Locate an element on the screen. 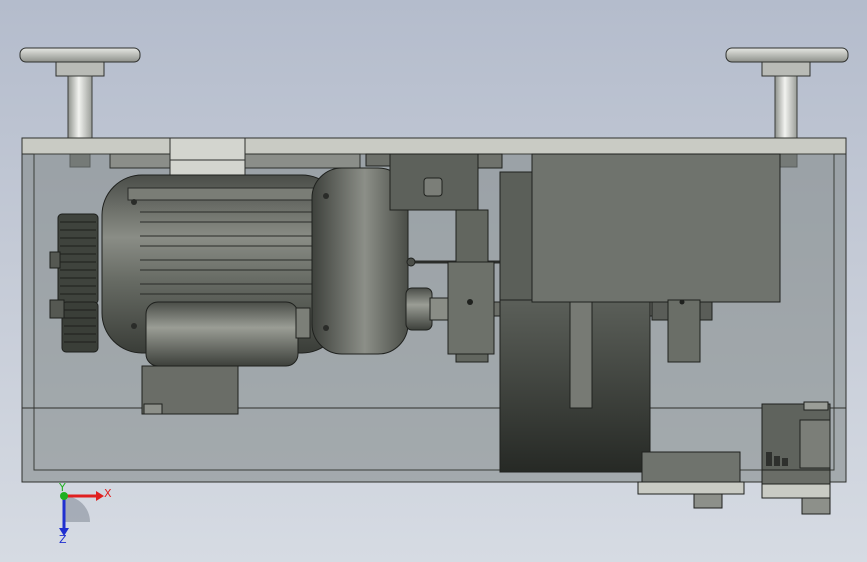 The image size is (867, 562). z-axis-label: Z is located at coordinates (63, 539).